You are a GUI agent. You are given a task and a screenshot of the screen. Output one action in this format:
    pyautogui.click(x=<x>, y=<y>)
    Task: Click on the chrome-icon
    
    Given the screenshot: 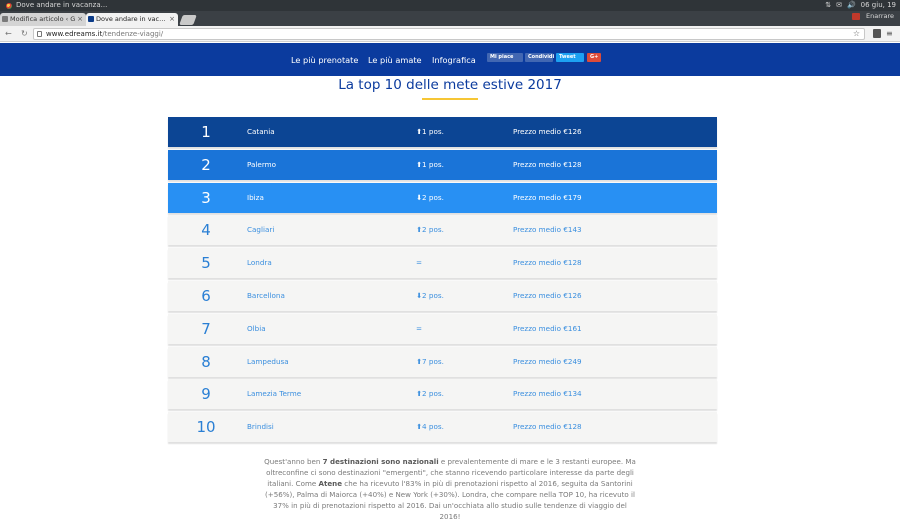 What is the action you would take?
    pyautogui.click(x=9, y=5)
    